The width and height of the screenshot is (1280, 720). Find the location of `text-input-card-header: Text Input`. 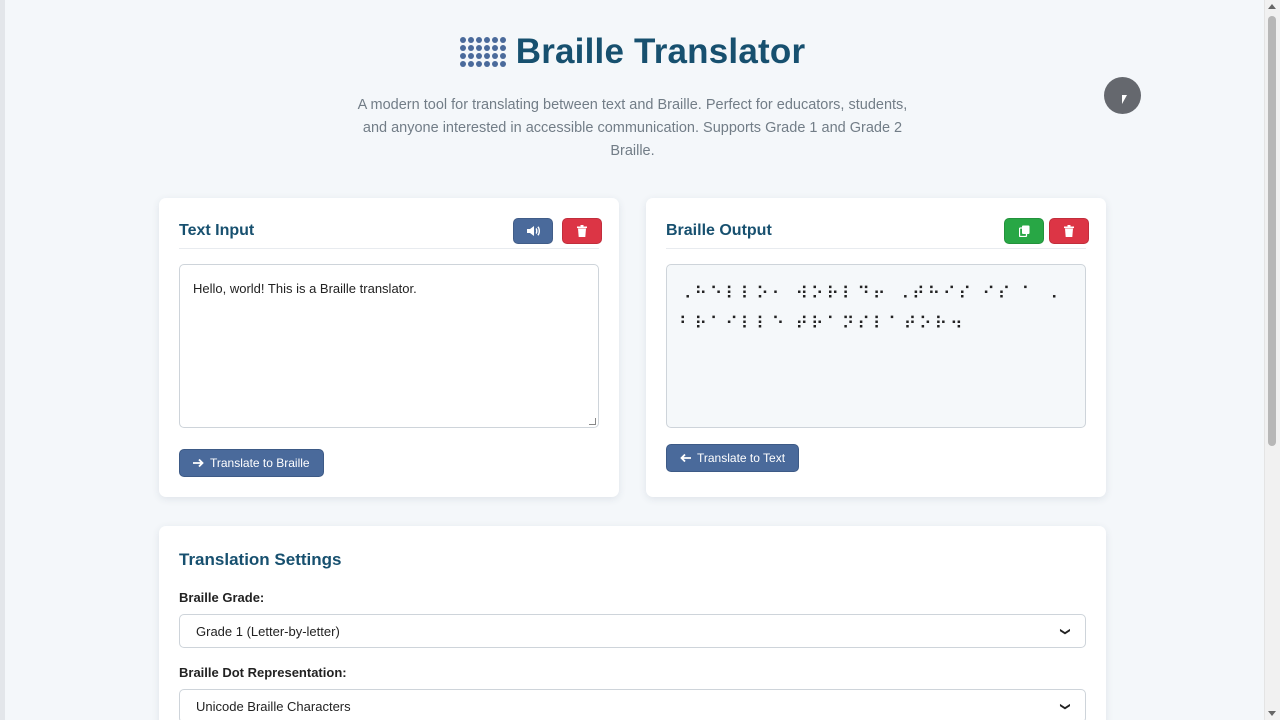

text-input-card-header: Text Input is located at coordinates (390, 231).